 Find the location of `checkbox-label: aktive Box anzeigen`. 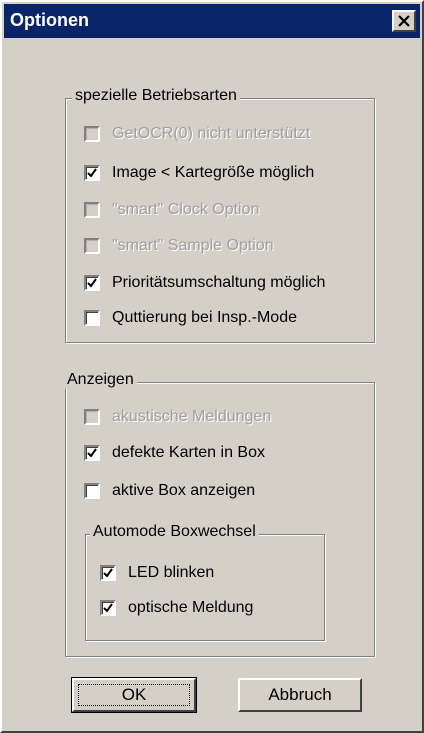

checkbox-label: aktive Box anzeigen is located at coordinates (184, 490).